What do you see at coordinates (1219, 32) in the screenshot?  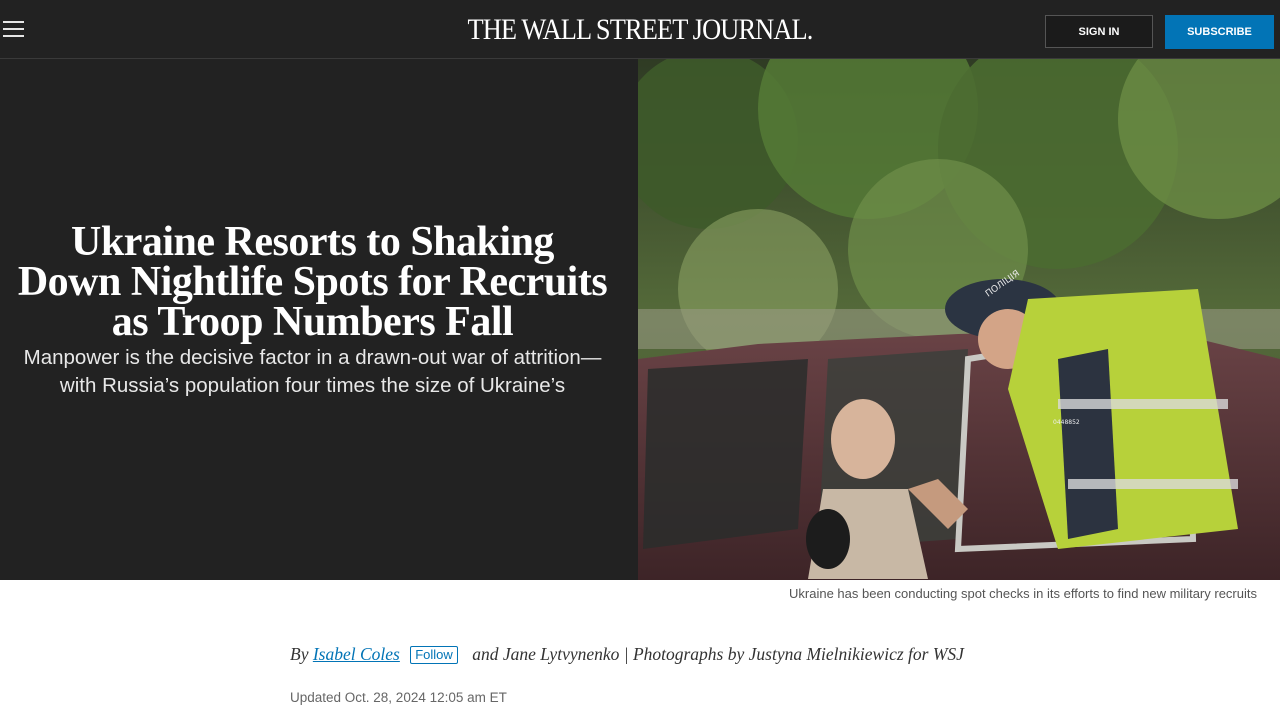 I see `subscribe-button: SUBSCRIBE` at bounding box center [1219, 32].